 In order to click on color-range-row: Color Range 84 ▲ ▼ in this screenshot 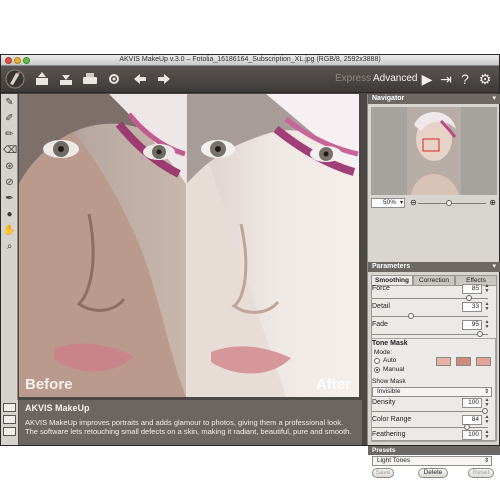, I will do `click(431, 420)`.